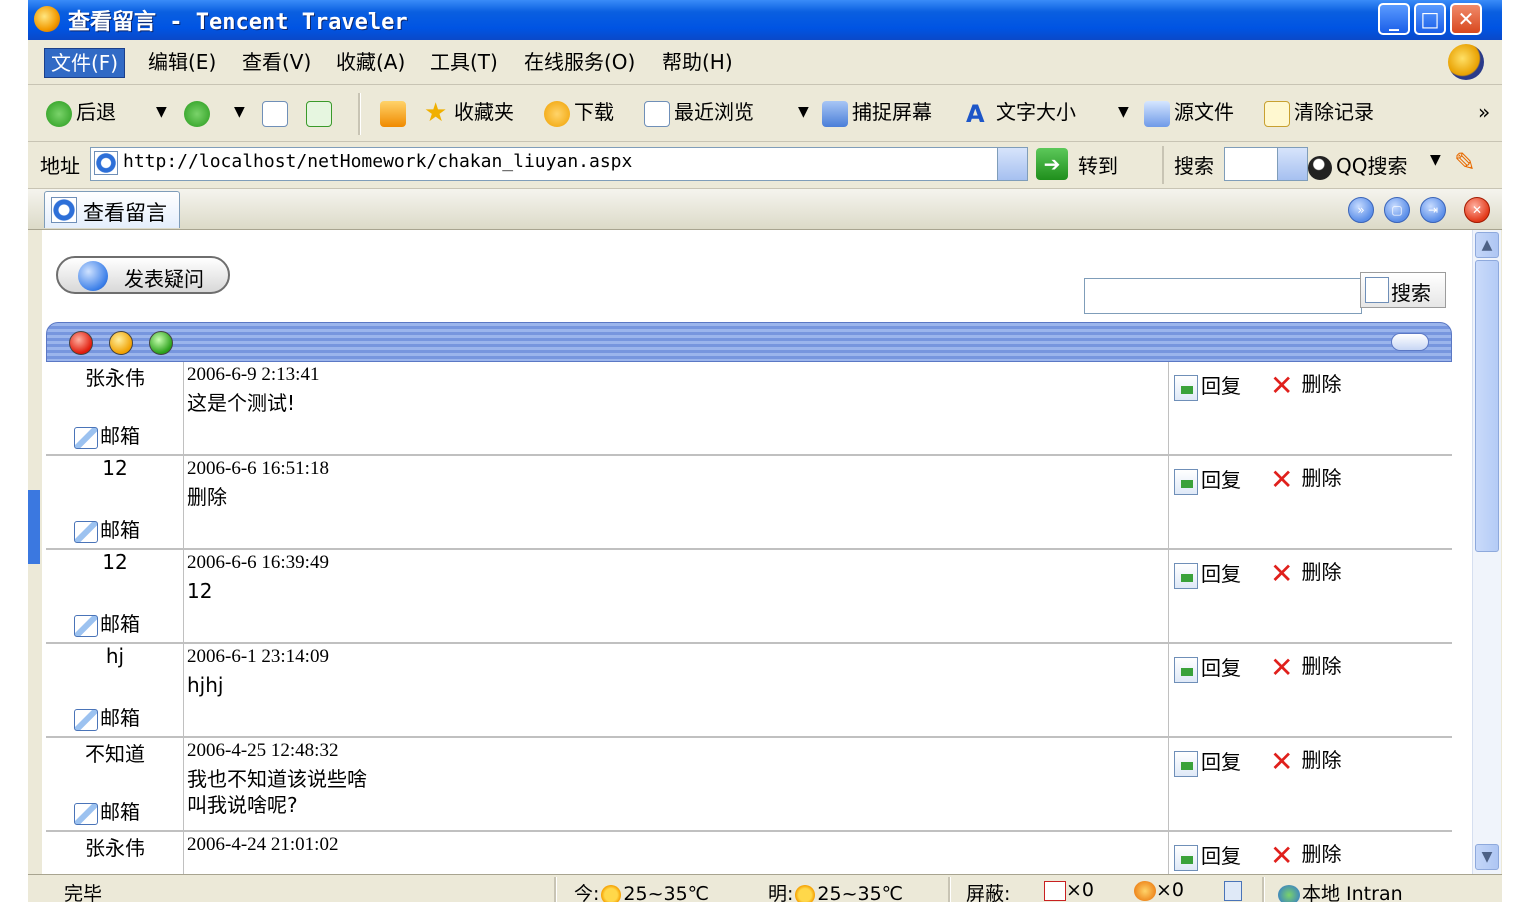 This screenshot has width=1516, height=902. What do you see at coordinates (1397, 210) in the screenshot?
I see `tab-restore-icon: ▢` at bounding box center [1397, 210].